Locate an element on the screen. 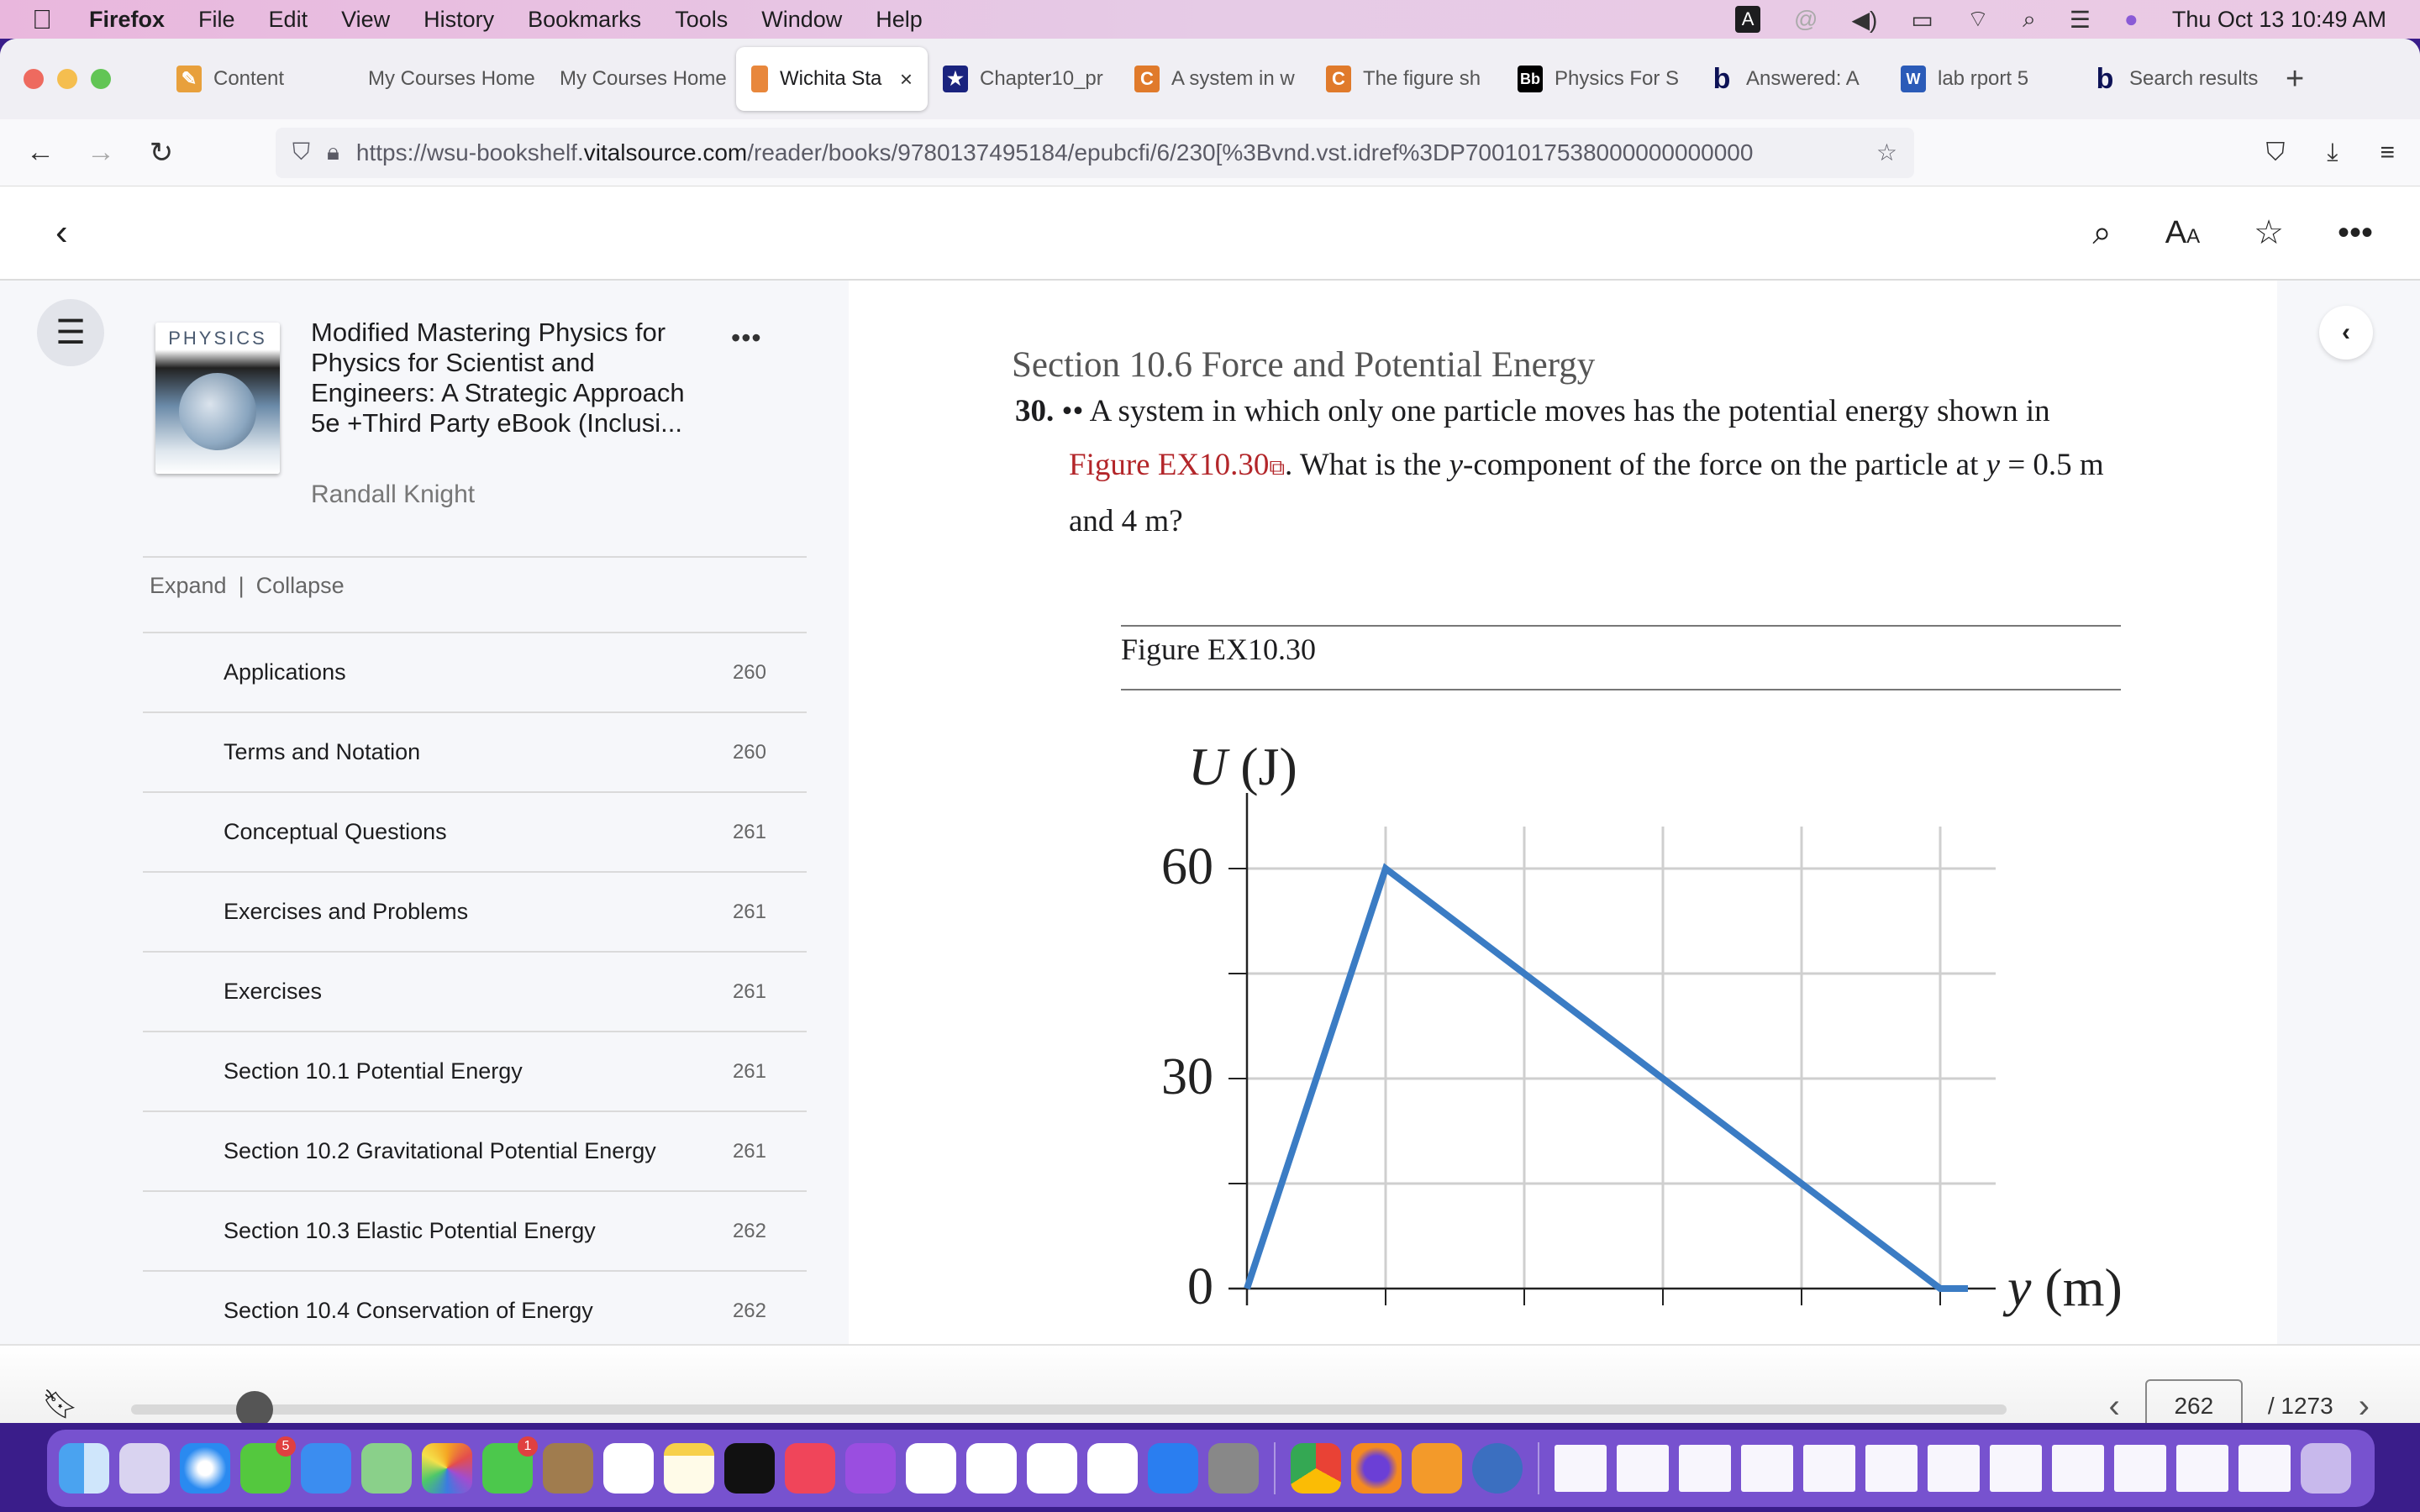 The image size is (2420, 1512). open-figure-icon: ⧉ is located at coordinates (1277, 467).